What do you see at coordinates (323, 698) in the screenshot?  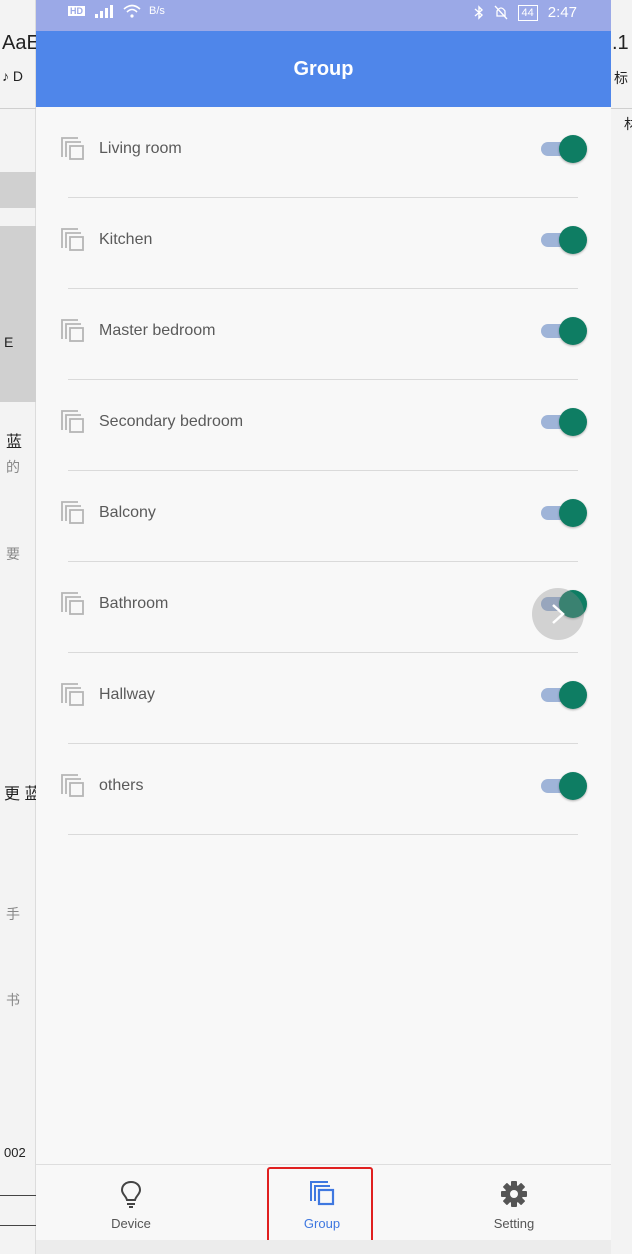 I see `group-row: Hallway` at bounding box center [323, 698].